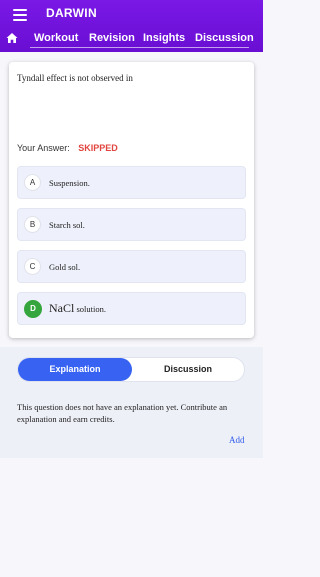 This screenshot has width=320, height=577. Describe the element at coordinates (224, 38) in the screenshot. I see `nav-discussion: Discussion` at that location.